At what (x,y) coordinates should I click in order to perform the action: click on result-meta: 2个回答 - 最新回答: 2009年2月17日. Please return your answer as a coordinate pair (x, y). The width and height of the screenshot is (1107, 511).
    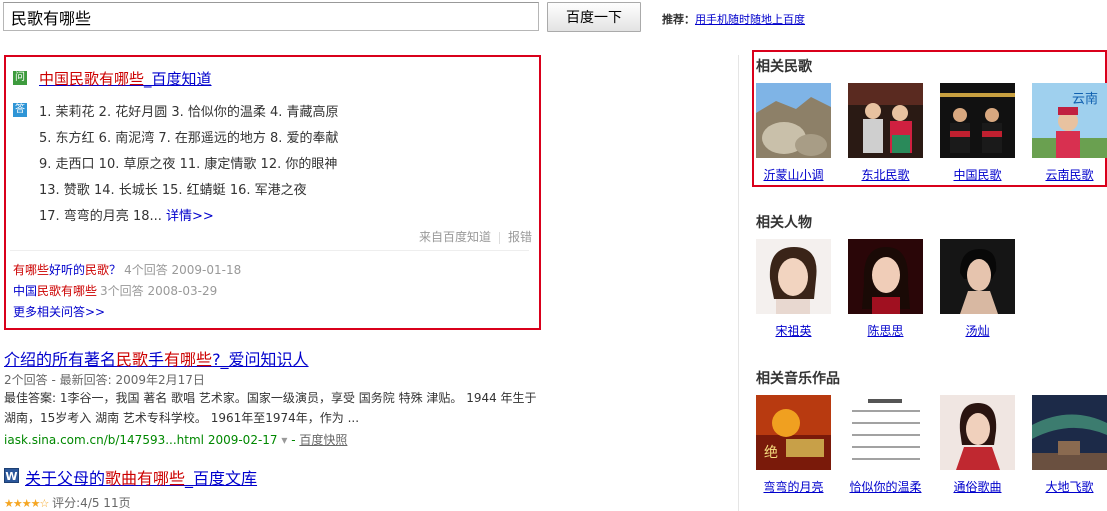
    Looking at the image, I should click on (104, 380).